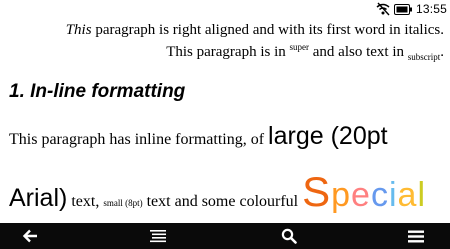 The height and width of the screenshot is (249, 450). What do you see at coordinates (422, 195) in the screenshot?
I see `special-letter: l` at bounding box center [422, 195].